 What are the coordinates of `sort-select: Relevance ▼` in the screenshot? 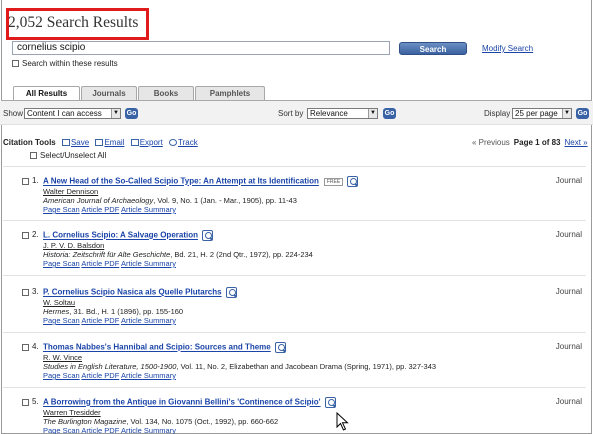 It's located at (342, 113).